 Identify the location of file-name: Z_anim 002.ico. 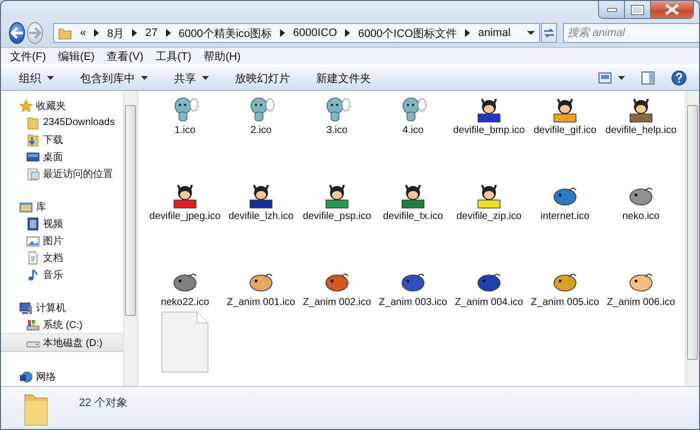
(337, 302).